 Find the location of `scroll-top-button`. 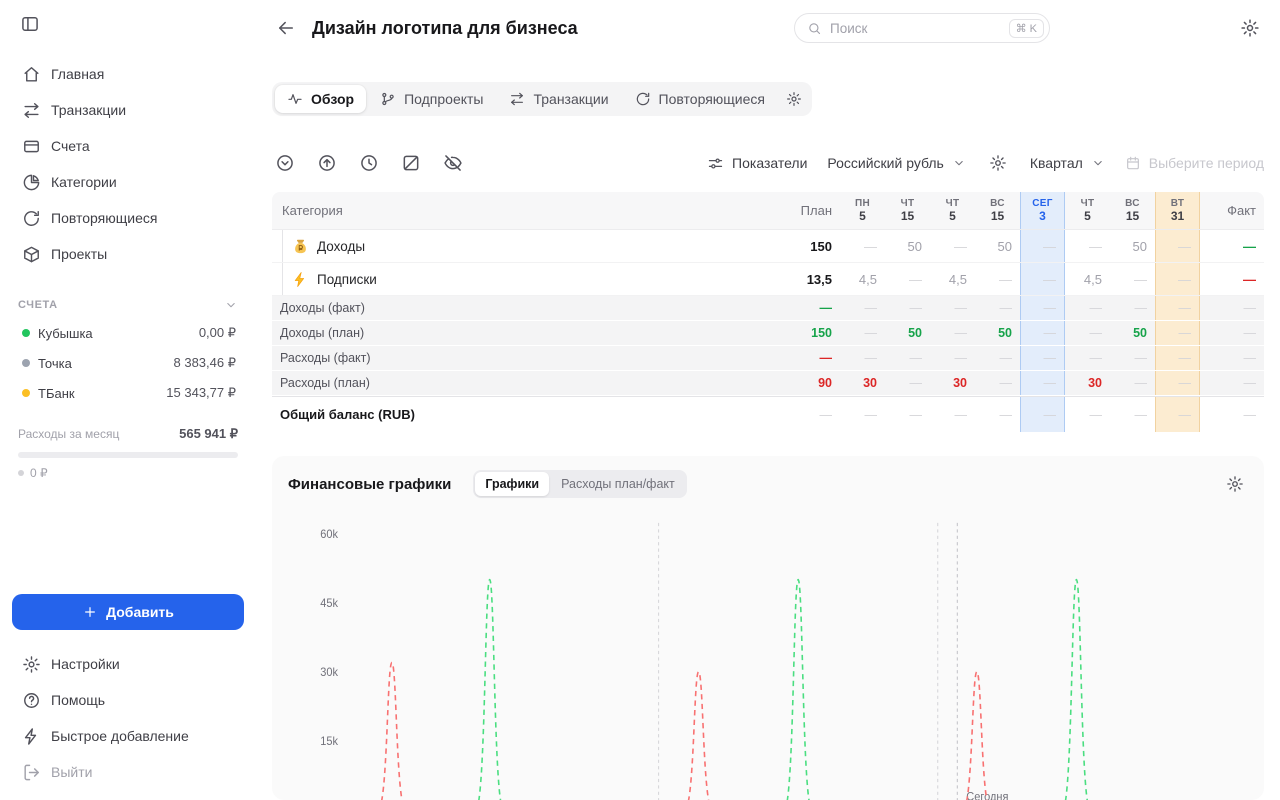

scroll-top-button is located at coordinates (327, 163).